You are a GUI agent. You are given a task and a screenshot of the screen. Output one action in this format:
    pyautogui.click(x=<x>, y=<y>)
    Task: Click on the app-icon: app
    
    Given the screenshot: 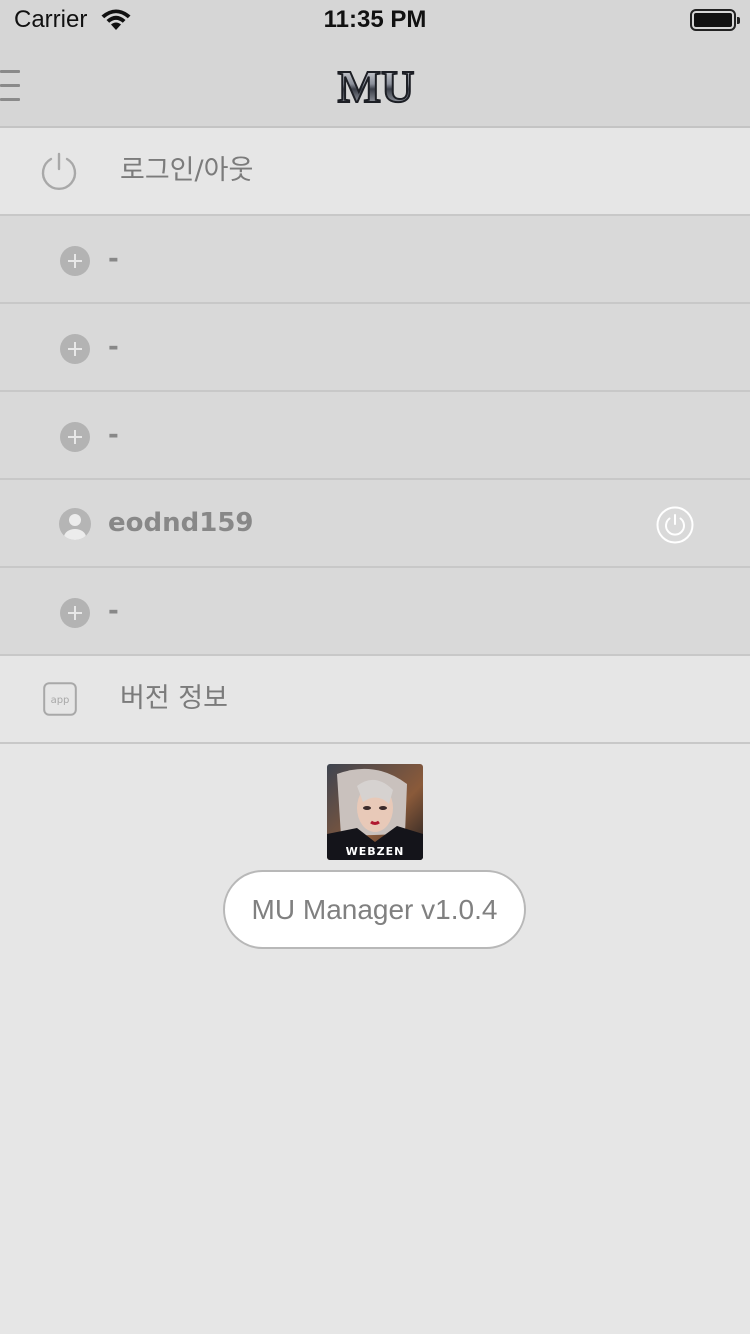 What is the action you would take?
    pyautogui.click(x=60, y=699)
    